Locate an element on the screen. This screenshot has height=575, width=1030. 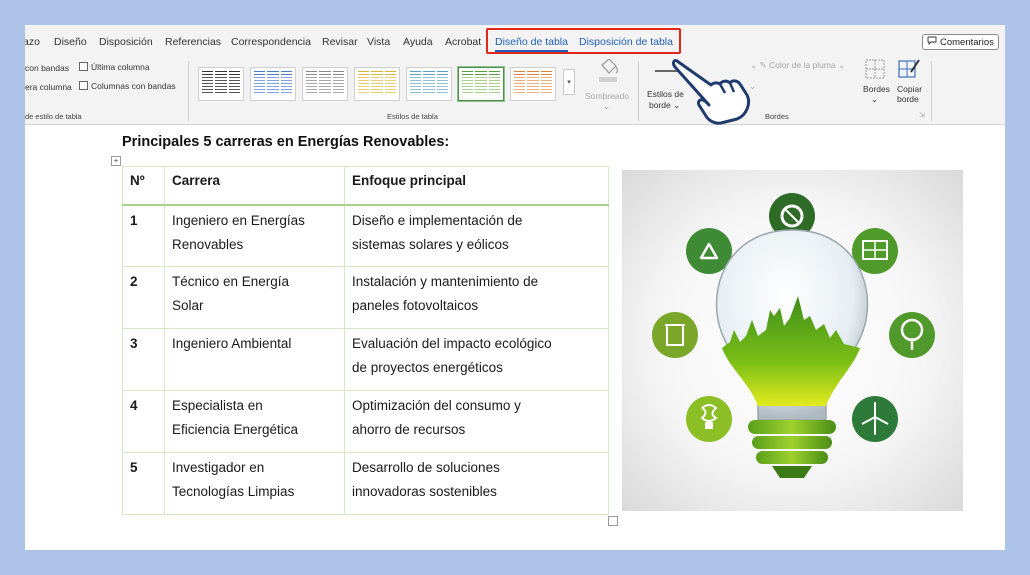
row-number: 4 is located at coordinates (143, 421).